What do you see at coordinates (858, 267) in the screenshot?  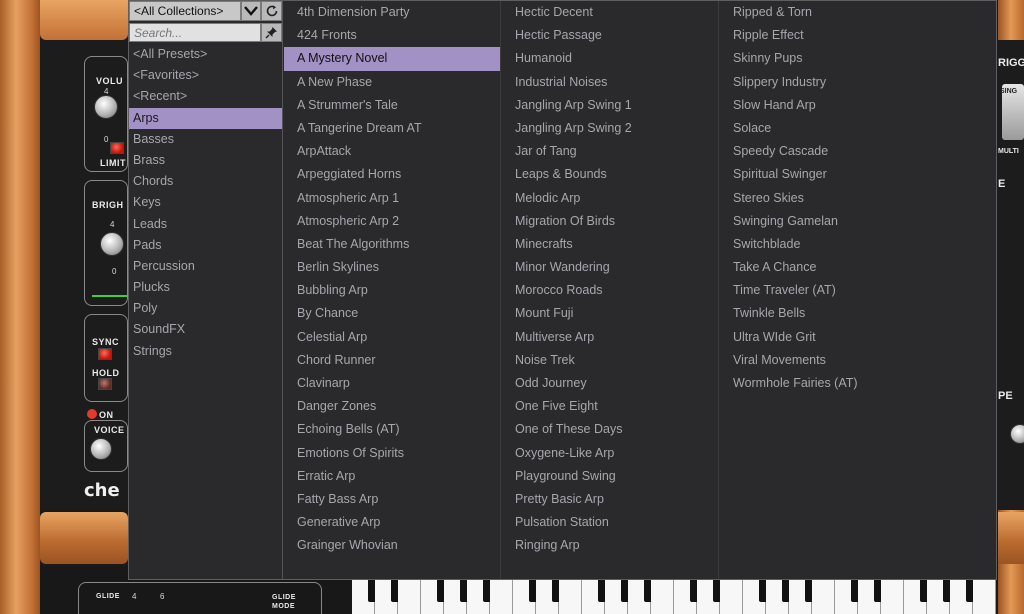 I see `preset-item: Take A Chance` at bounding box center [858, 267].